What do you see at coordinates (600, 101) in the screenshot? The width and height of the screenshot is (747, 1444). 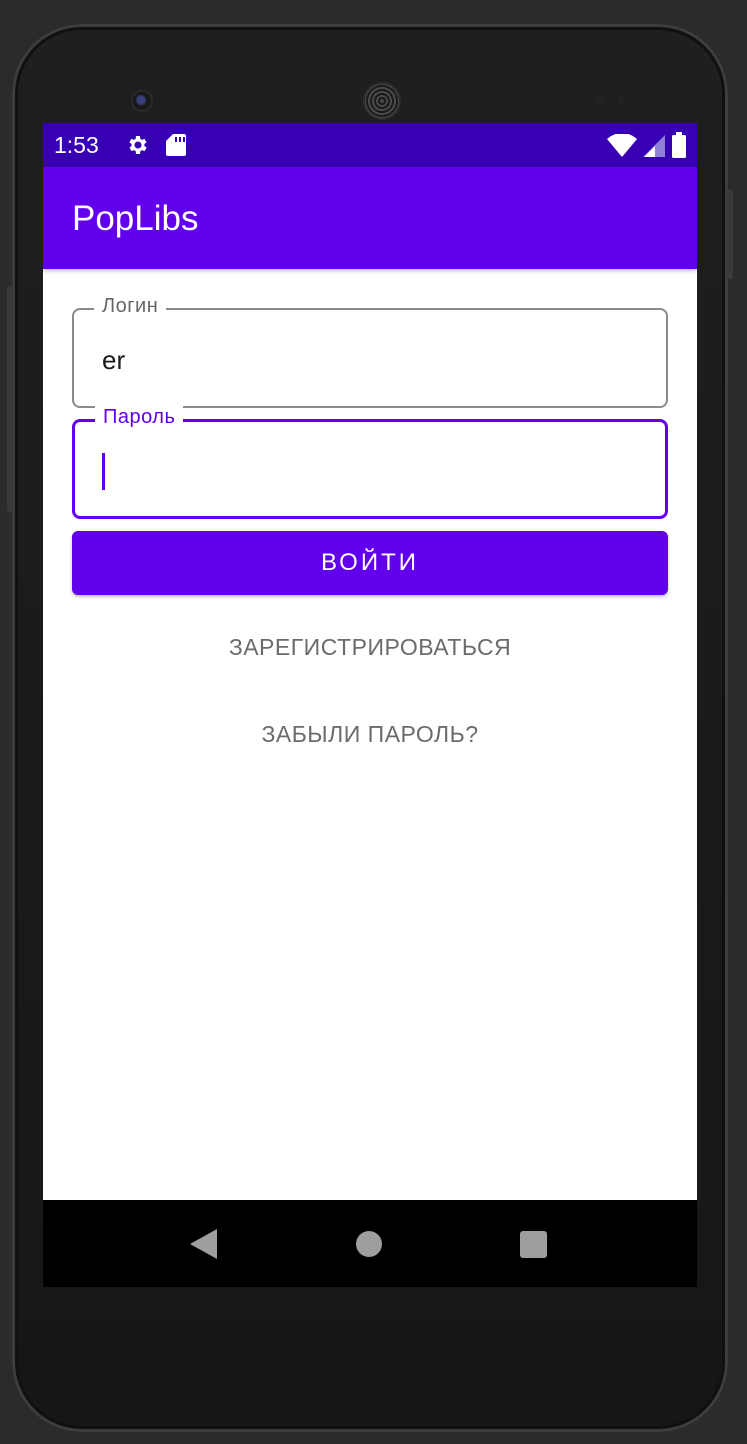 I see `proximity-sensor` at bounding box center [600, 101].